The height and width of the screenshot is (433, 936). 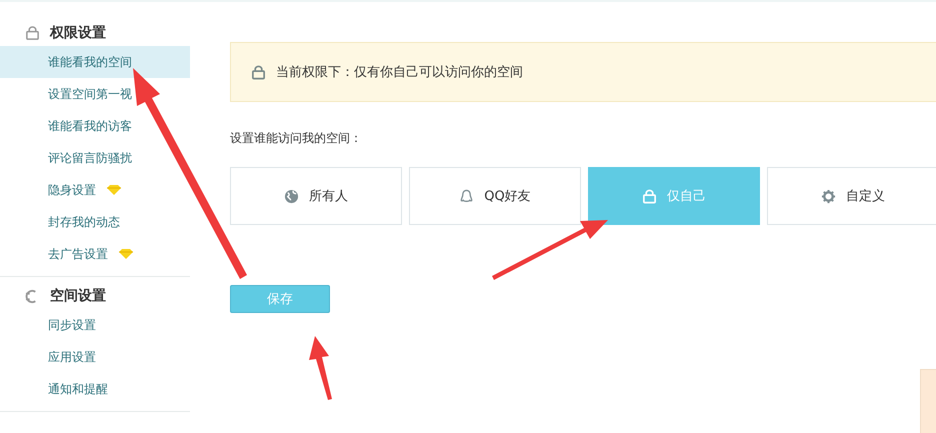 I want to click on access-label: 设置谁能访问我的空间：, so click(x=296, y=138).